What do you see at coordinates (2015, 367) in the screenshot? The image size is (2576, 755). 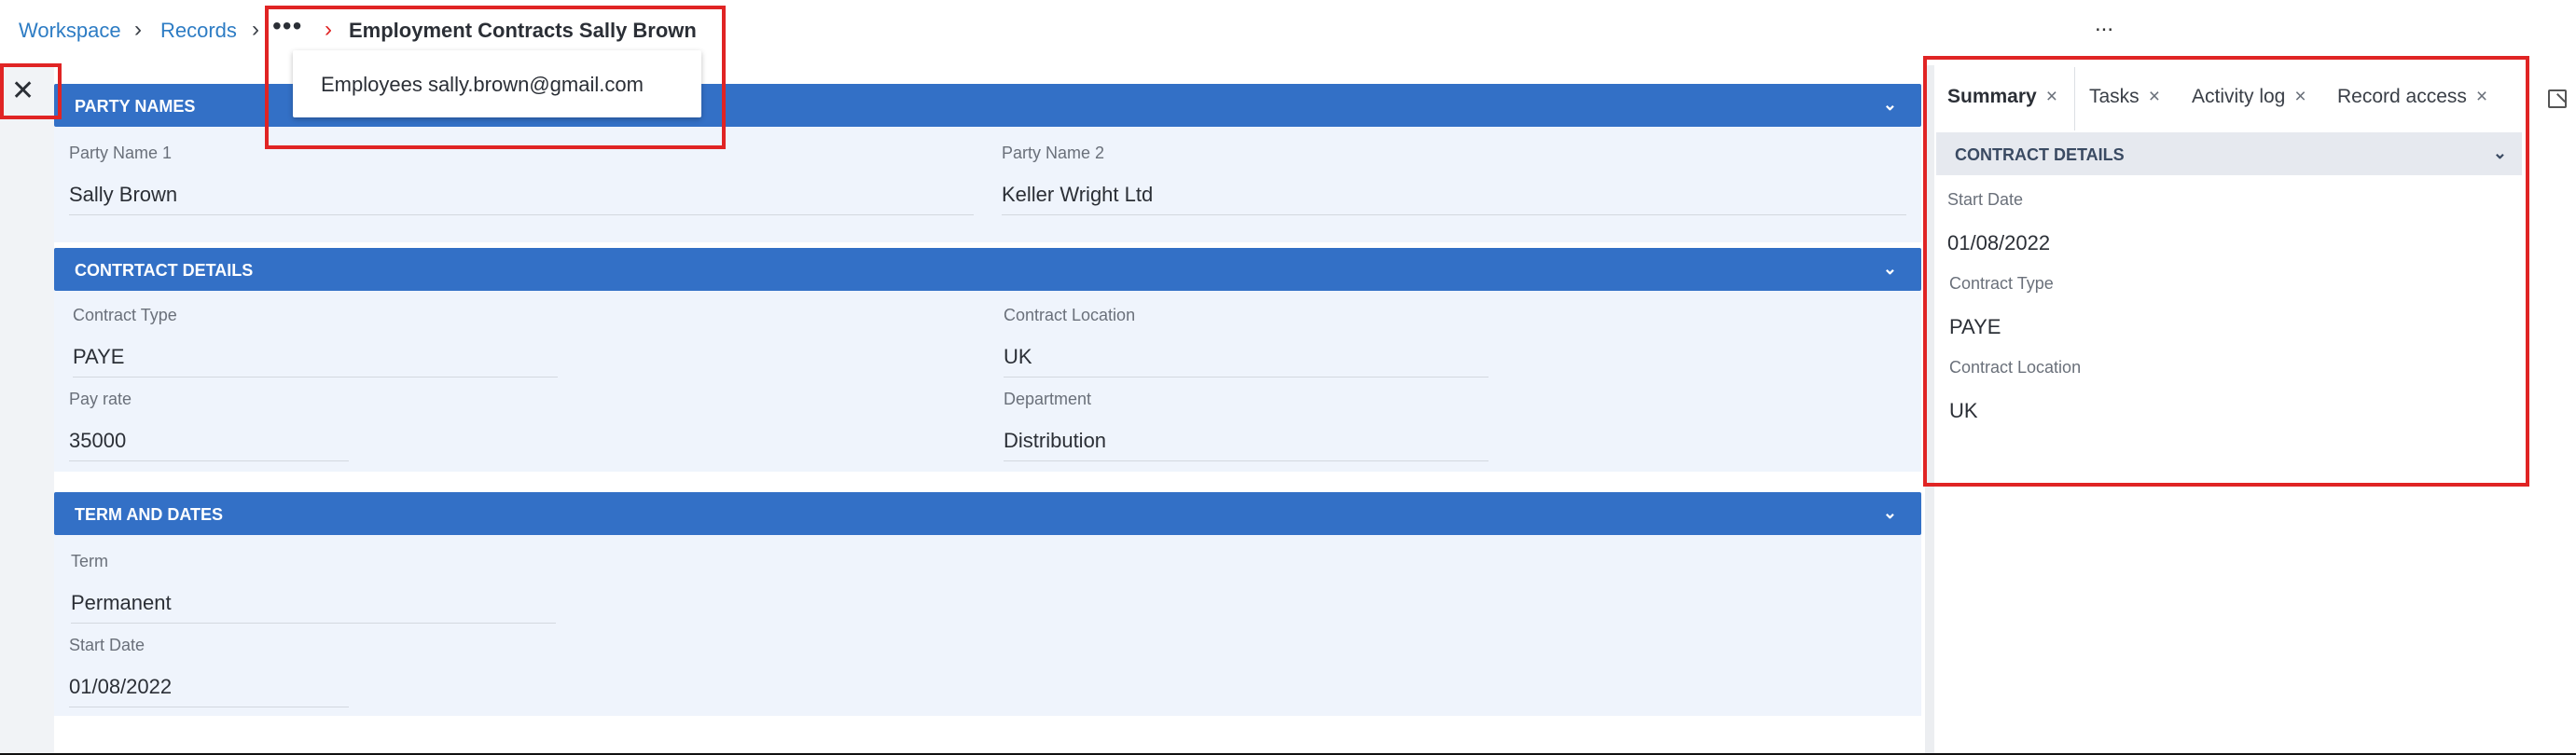 I see `summary-label: Contract Location` at bounding box center [2015, 367].